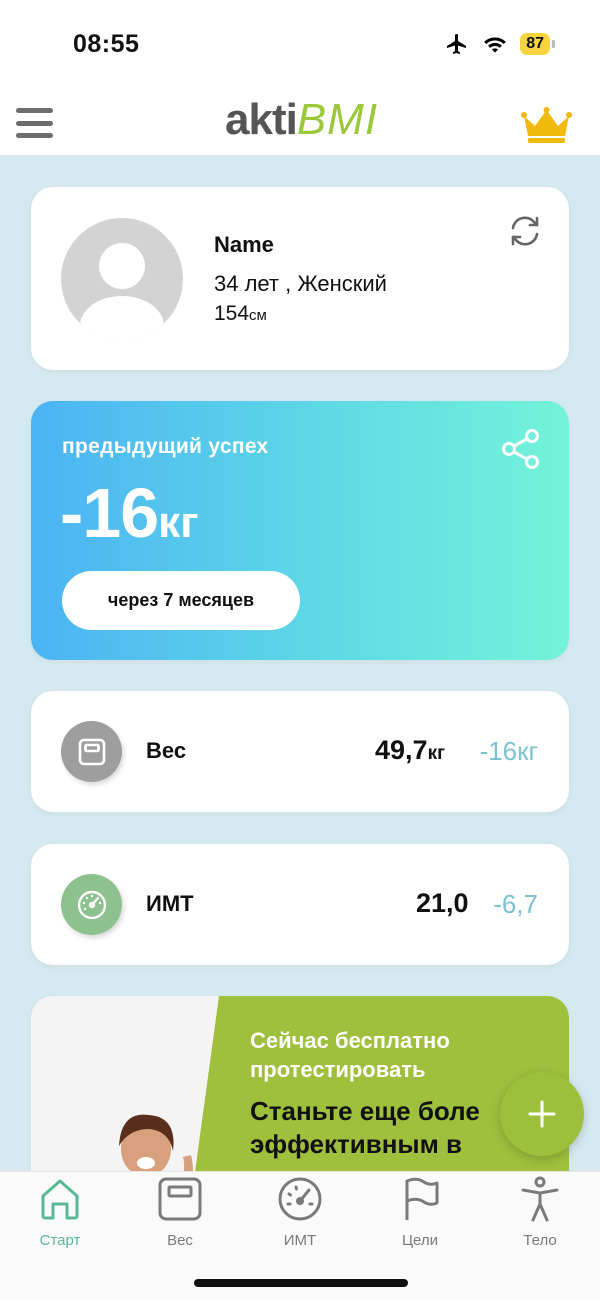  What do you see at coordinates (350, 1055) in the screenshot?
I see `promo-subtitle: Сейчас бесплатно протестировать` at bounding box center [350, 1055].